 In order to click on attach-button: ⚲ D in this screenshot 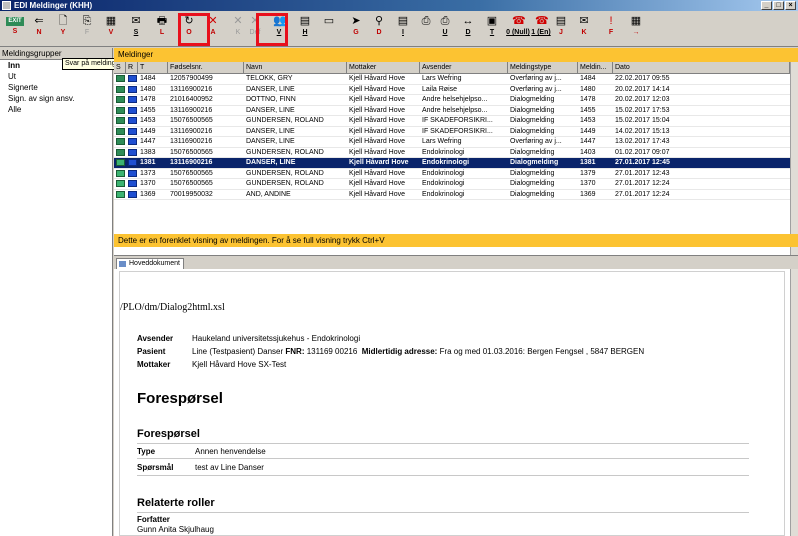, I will do `click(379, 29)`.